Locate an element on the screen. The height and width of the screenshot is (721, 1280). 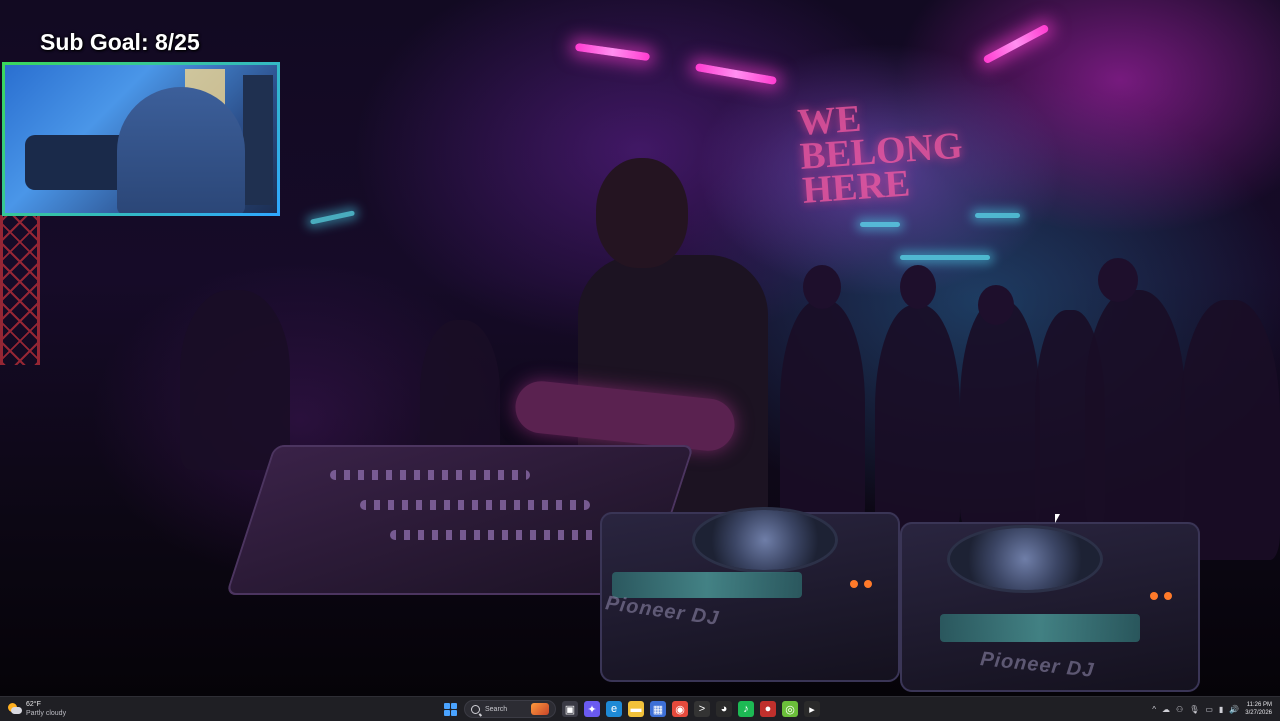
network-icon: ⚇ is located at coordinates (1179, 709).